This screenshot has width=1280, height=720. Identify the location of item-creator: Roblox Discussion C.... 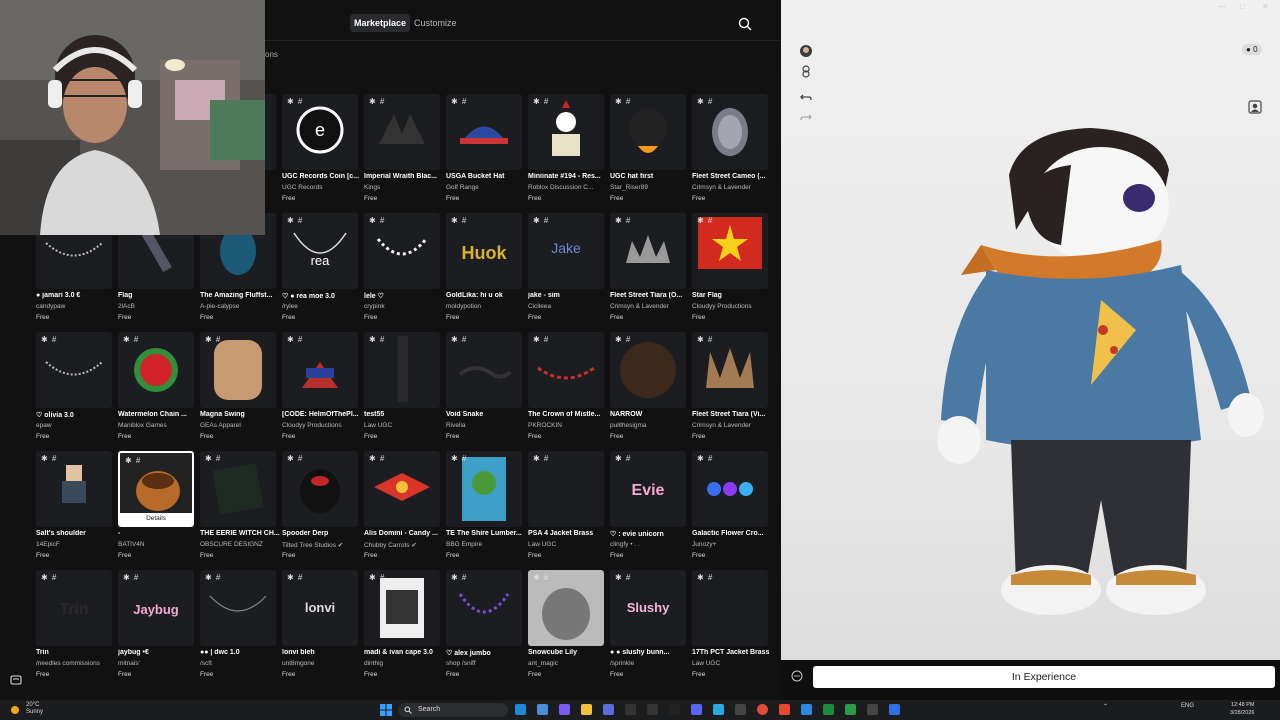
(568, 187).